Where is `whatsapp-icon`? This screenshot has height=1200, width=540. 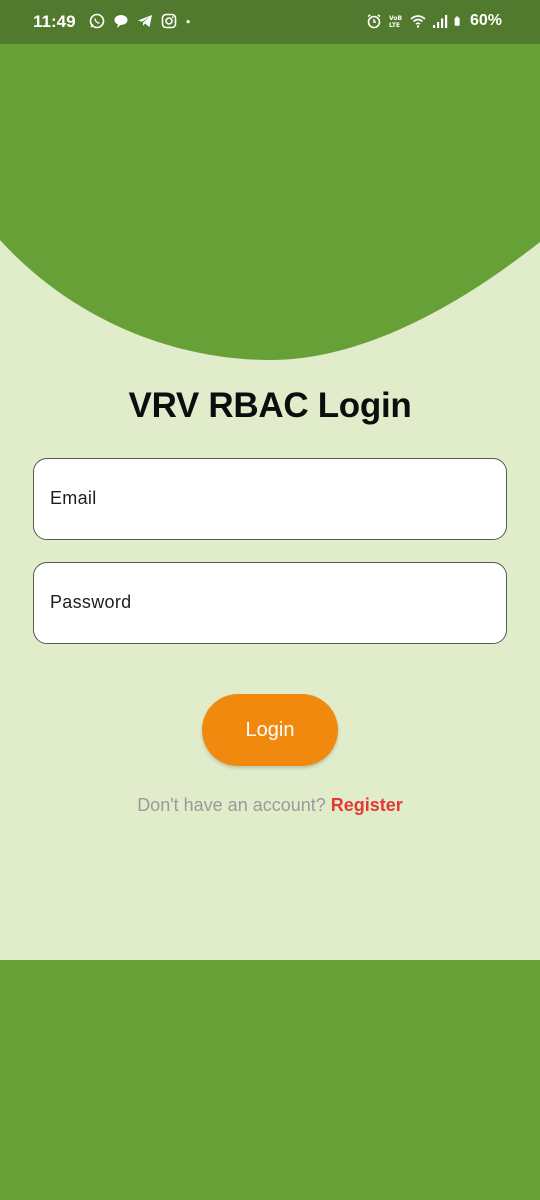 whatsapp-icon is located at coordinates (97, 21).